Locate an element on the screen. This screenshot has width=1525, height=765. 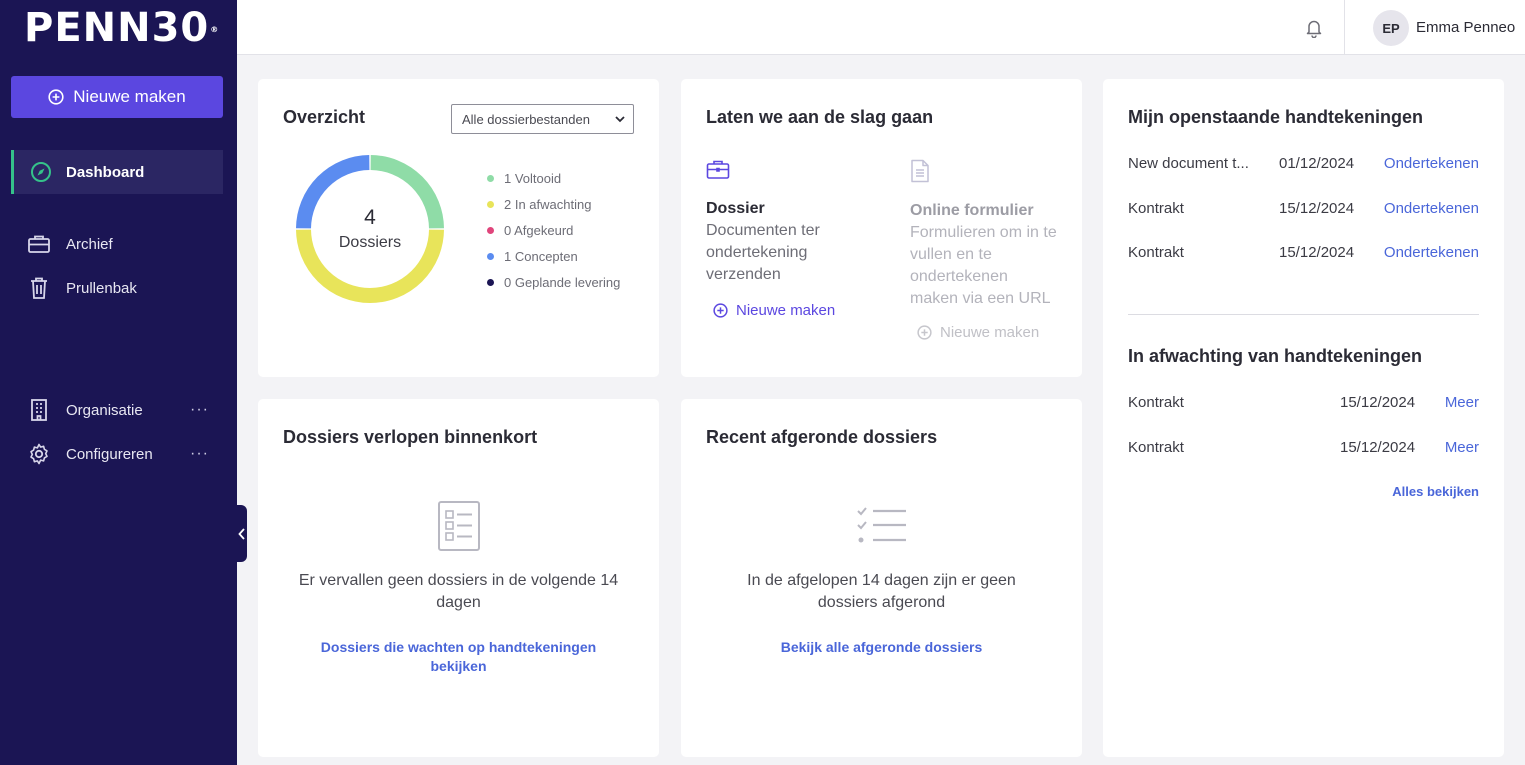
sidebar-item-dashboard: Dashboard is located at coordinates (117, 172).